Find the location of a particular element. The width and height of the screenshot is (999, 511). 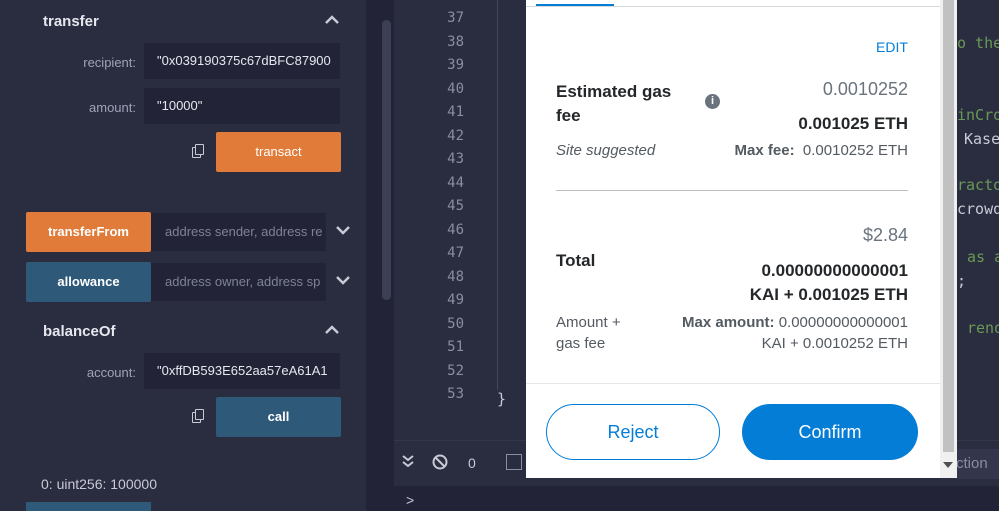

total-usd: $2.84 is located at coordinates (885, 235).